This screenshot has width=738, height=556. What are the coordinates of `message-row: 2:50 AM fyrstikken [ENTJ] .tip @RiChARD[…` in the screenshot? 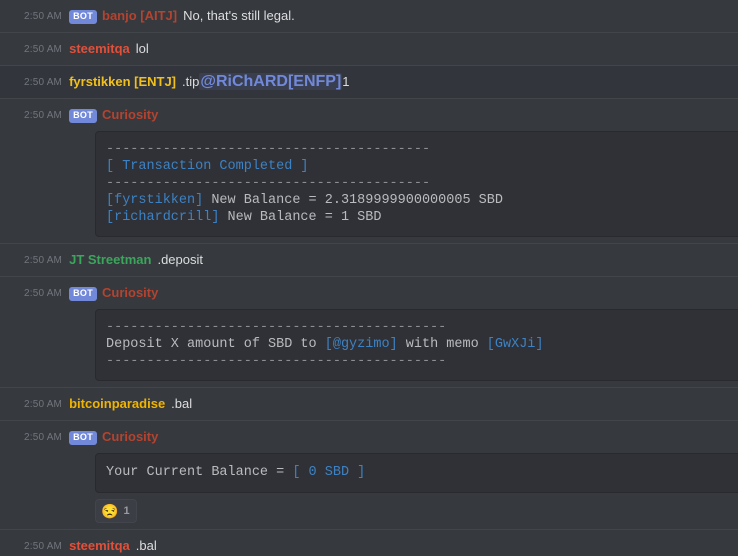 It's located at (369, 81).